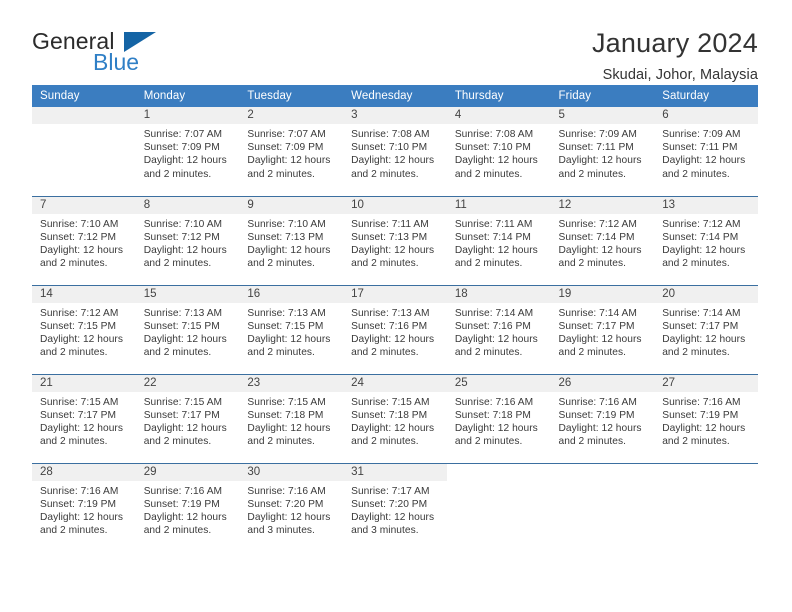 Image resolution: width=792 pixels, height=612 pixels. I want to click on day-number: 16, so click(291, 294).